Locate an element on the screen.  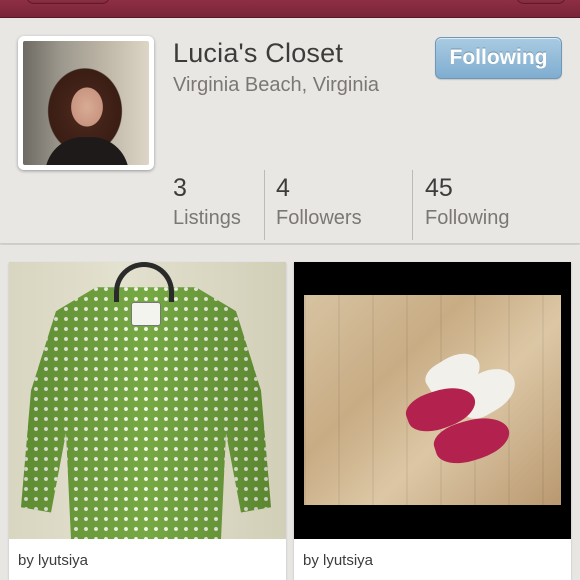
profile-location: Virginia Beach, Virginia is located at coordinates (276, 85).